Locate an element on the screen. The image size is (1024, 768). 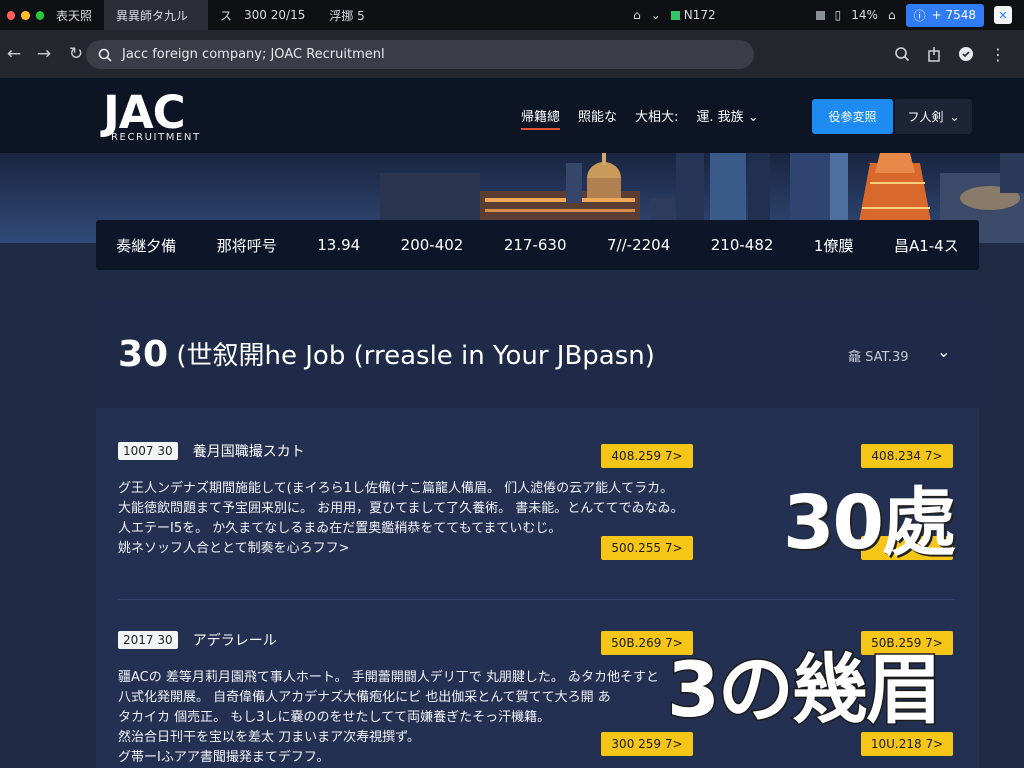
home-icon: ⌂ is located at coordinates (637, 15).